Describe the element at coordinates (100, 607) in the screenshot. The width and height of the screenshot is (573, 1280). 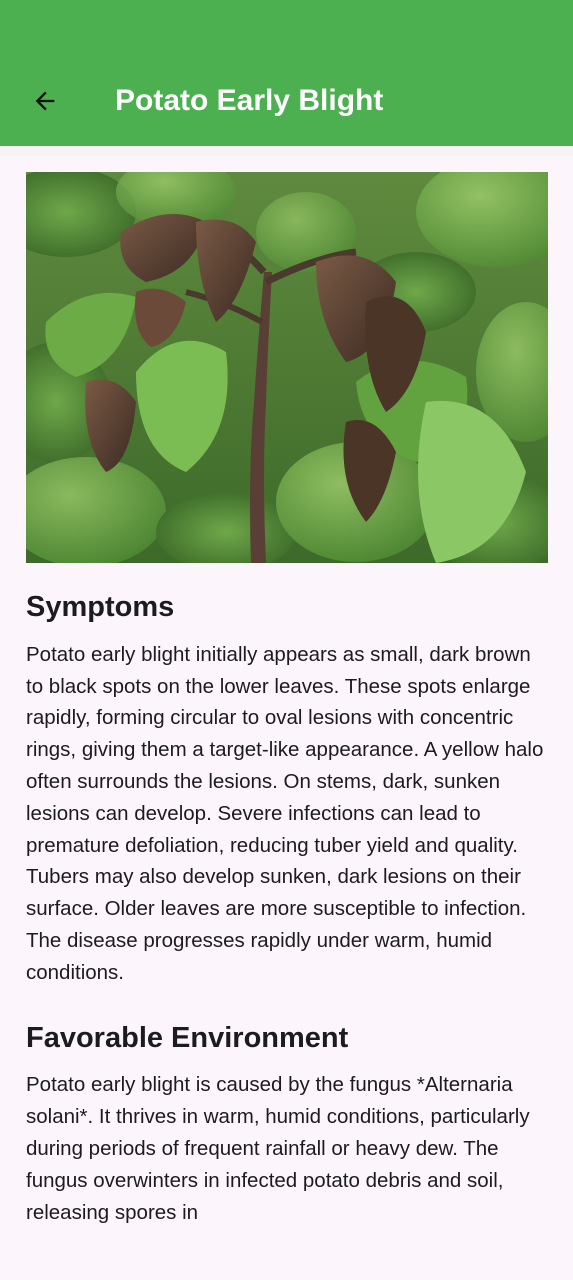
I see `section-heading-symptoms: Symptoms` at that location.